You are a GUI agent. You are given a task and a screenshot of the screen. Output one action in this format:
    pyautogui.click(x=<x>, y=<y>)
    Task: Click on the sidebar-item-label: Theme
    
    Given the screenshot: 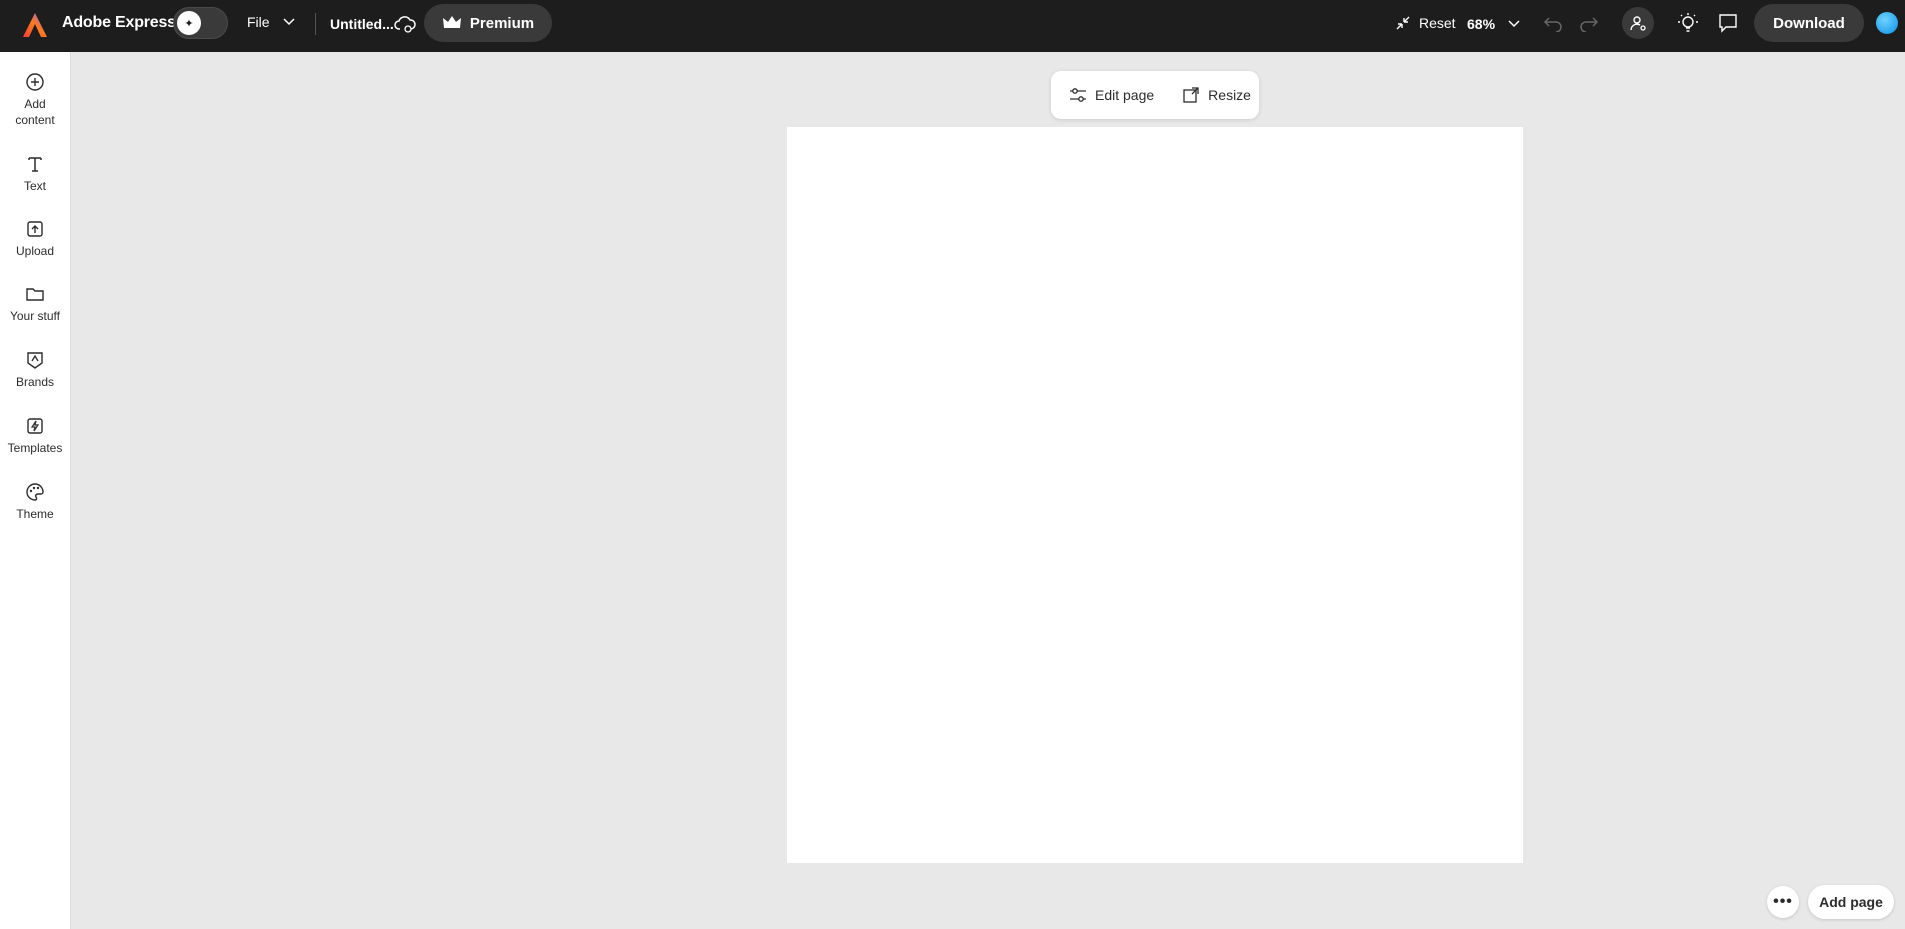 What is the action you would take?
    pyautogui.click(x=35, y=514)
    